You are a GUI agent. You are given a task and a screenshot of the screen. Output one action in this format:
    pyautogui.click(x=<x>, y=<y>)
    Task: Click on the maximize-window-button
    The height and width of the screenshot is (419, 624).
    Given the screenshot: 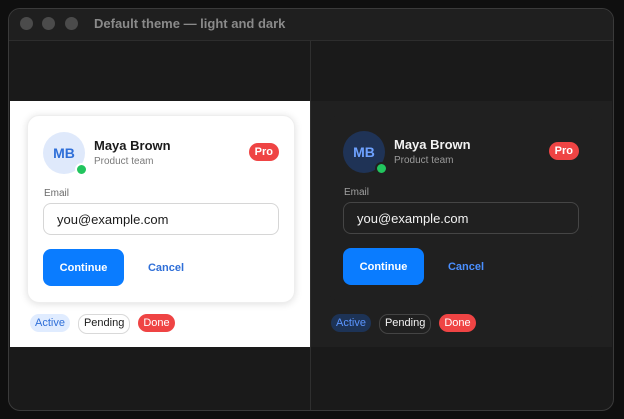 What is the action you would take?
    pyautogui.click(x=71, y=23)
    